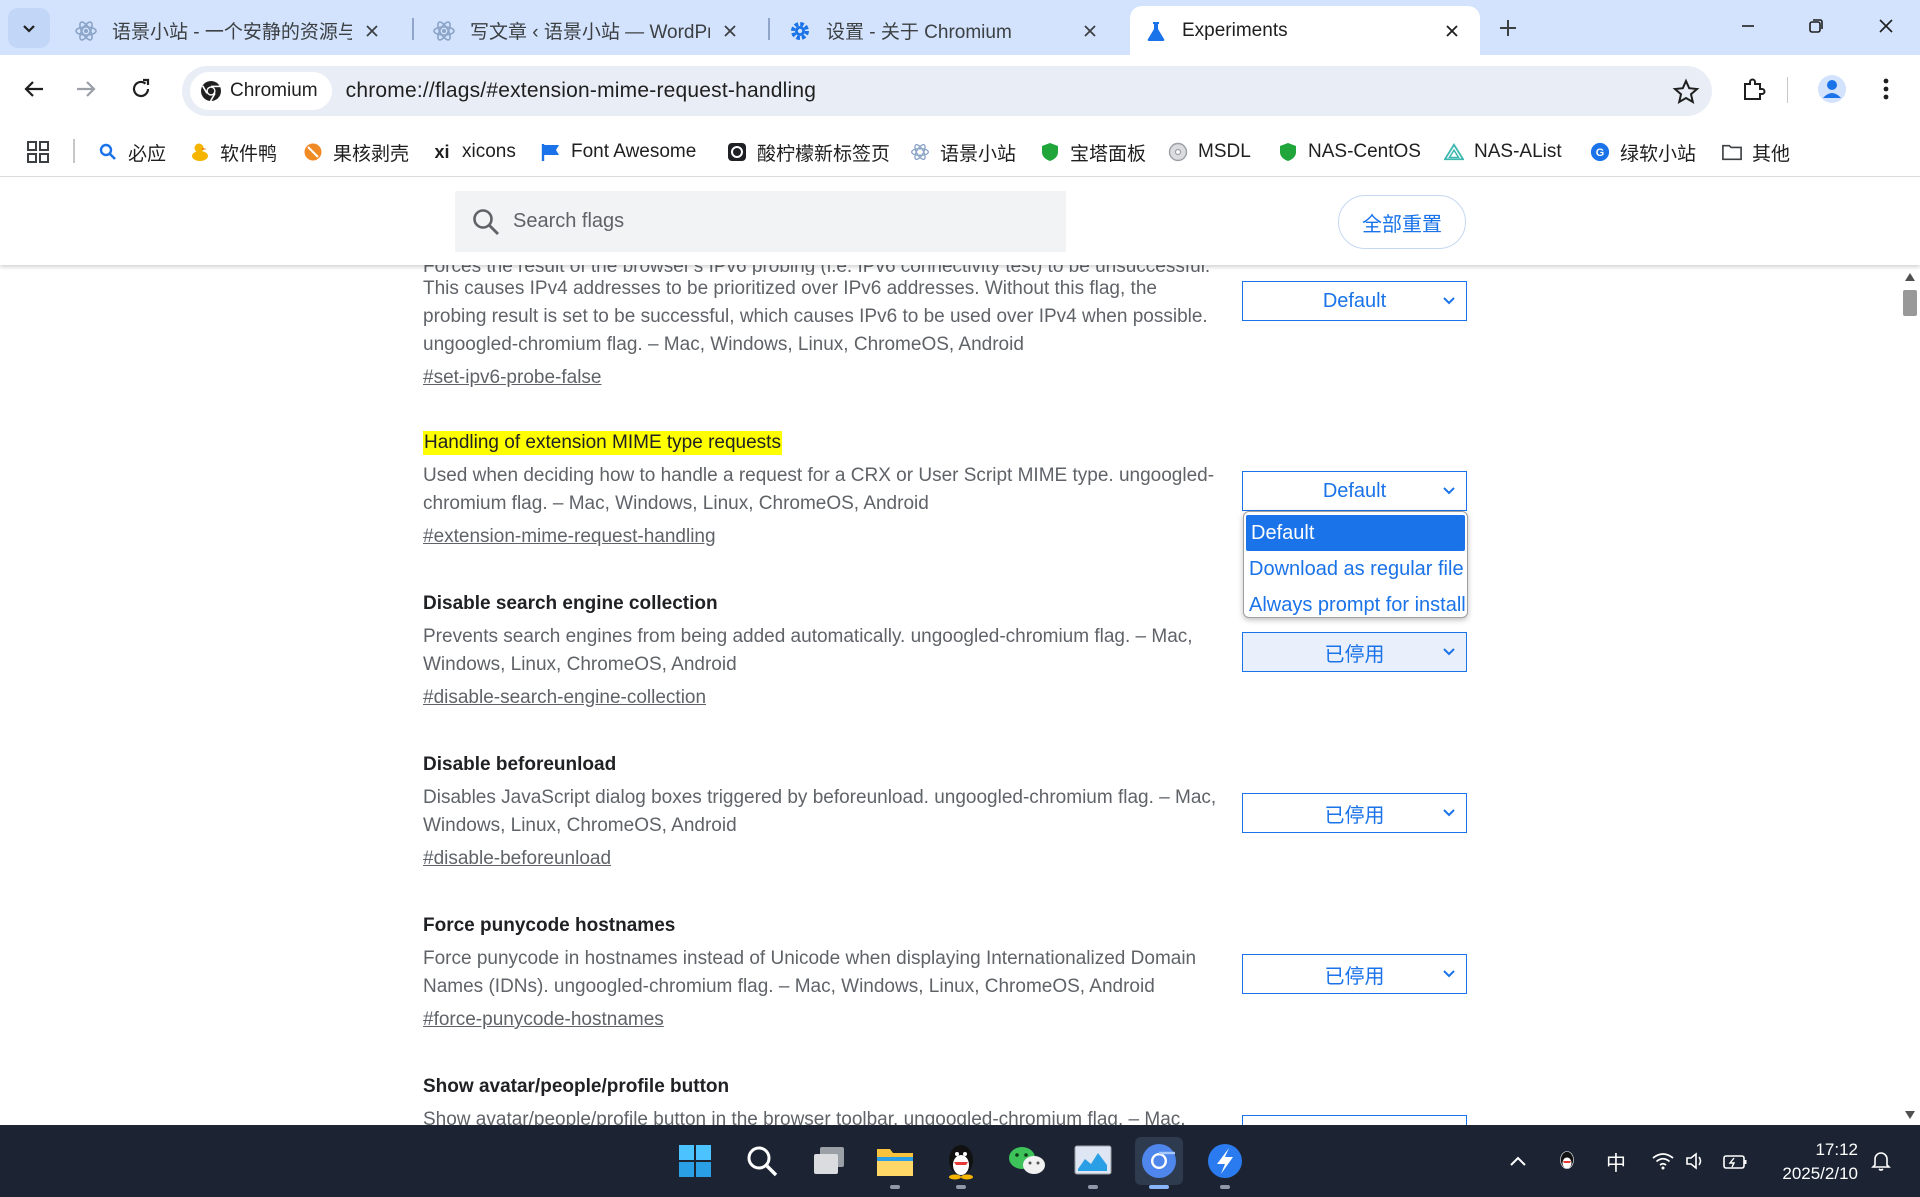 This screenshot has width=1920, height=1197. Describe the element at coordinates (1663, 1161) in the screenshot. I see `wifi-icon` at that location.